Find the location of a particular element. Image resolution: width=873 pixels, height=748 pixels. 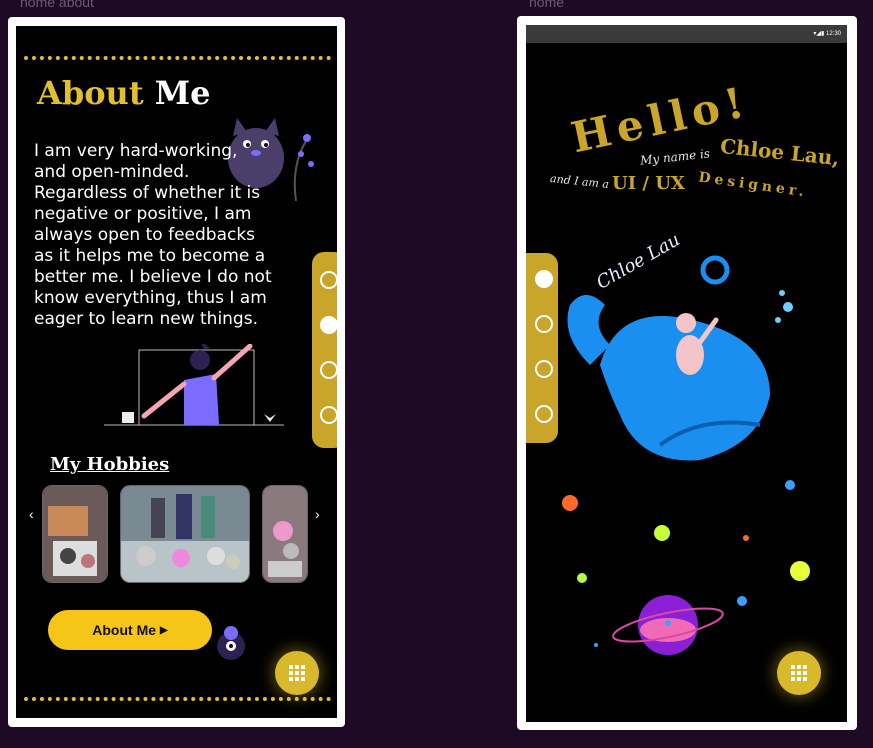

nav-dot-1-active is located at coordinates (544, 279).